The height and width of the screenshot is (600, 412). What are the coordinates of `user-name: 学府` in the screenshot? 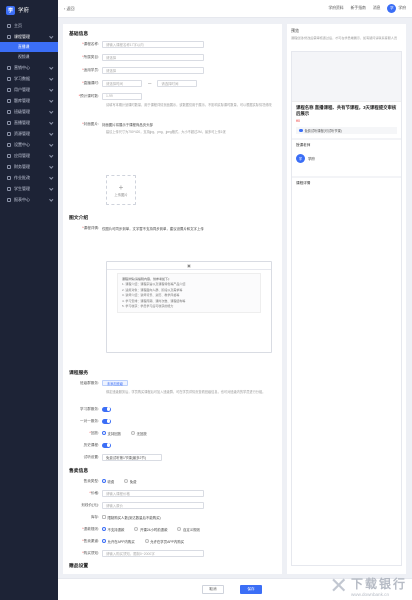 It's located at (402, 8).